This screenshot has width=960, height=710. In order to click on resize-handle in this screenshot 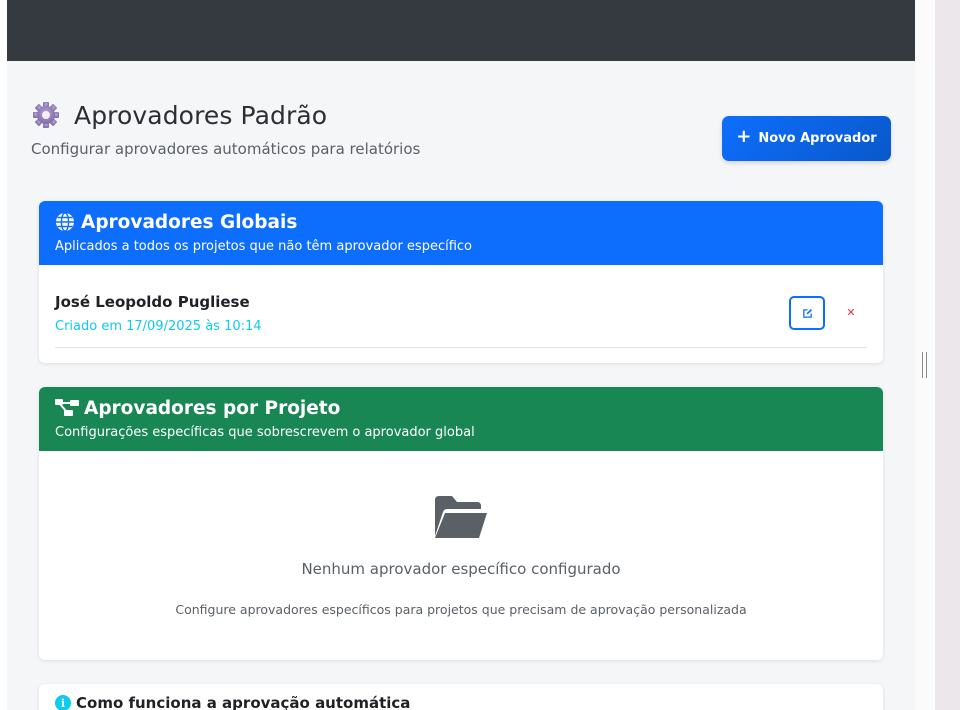, I will do `click(924, 365)`.